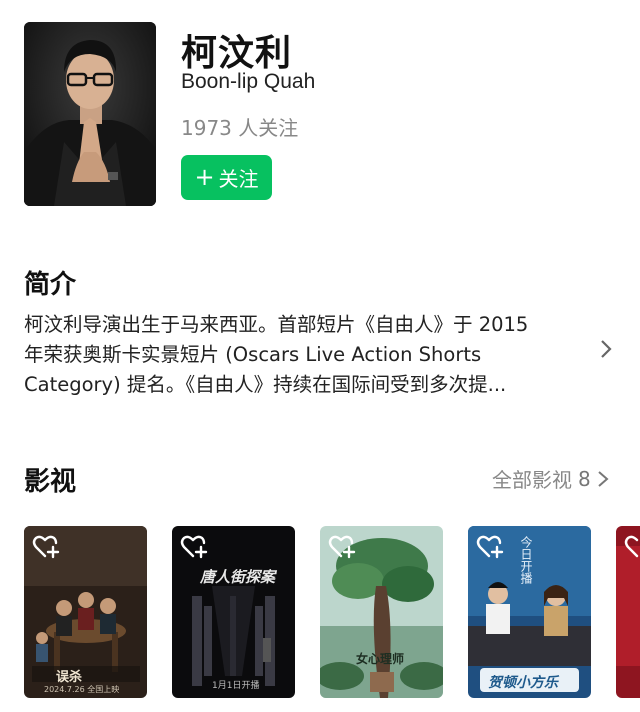  I want to click on poster-title: 误杀, so click(69, 677).